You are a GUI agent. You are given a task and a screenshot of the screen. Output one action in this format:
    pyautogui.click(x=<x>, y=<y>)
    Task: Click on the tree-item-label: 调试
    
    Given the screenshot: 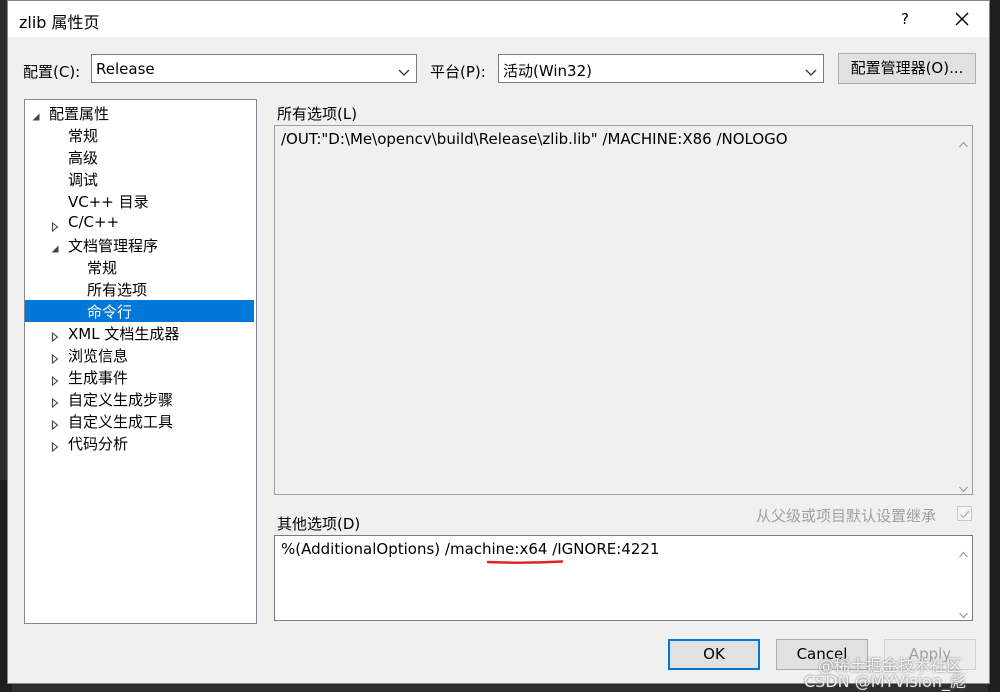 What is the action you would take?
    pyautogui.click(x=83, y=180)
    